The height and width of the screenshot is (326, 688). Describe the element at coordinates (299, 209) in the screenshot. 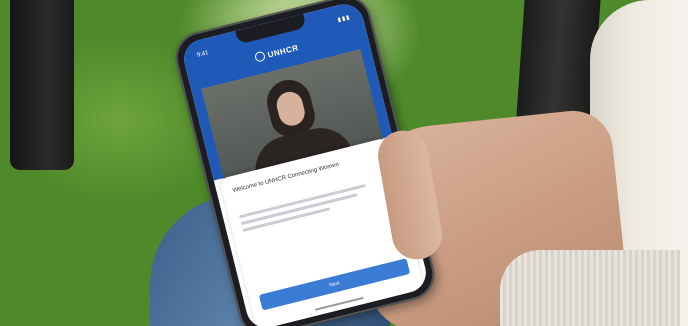

I see `card-text-line` at that location.